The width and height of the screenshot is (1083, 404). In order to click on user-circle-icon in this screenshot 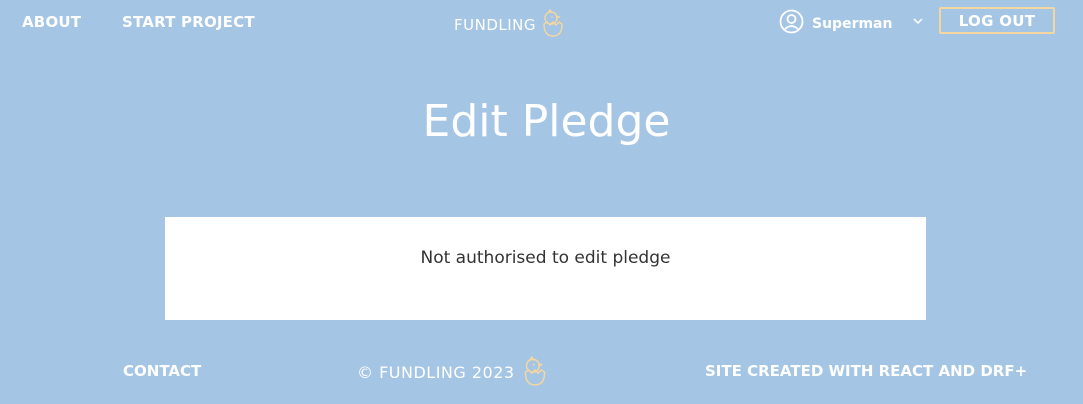, I will do `click(791, 24)`.